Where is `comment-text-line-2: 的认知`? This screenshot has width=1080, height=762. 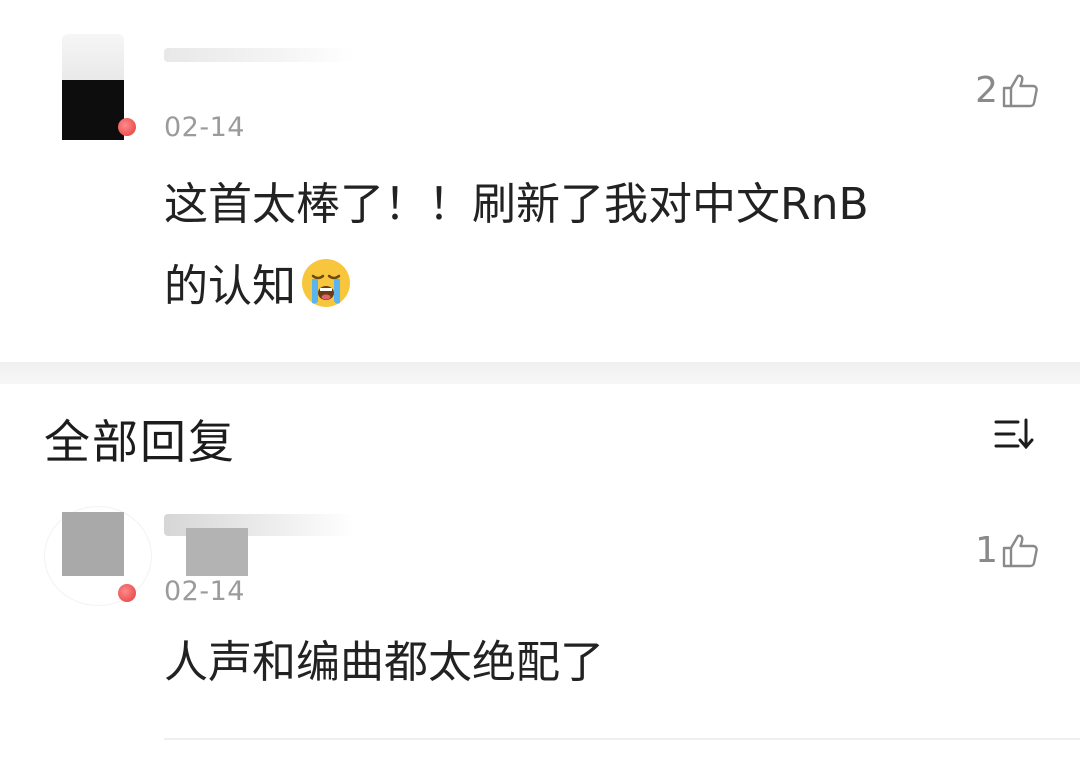
comment-text-line-2: 的认知 is located at coordinates (230, 286).